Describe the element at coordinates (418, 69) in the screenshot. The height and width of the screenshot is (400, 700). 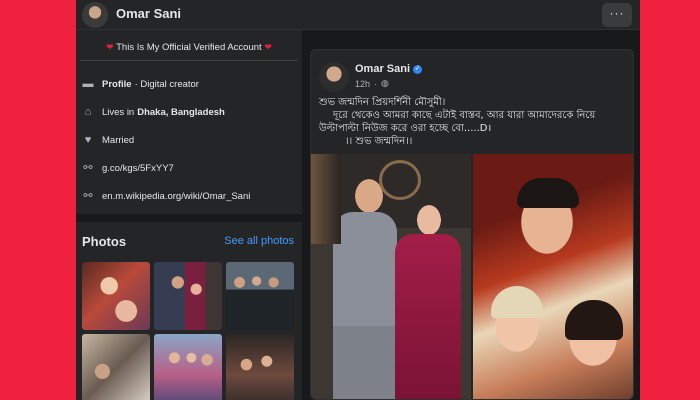
I see `verified-badge-icon: ✓` at that location.